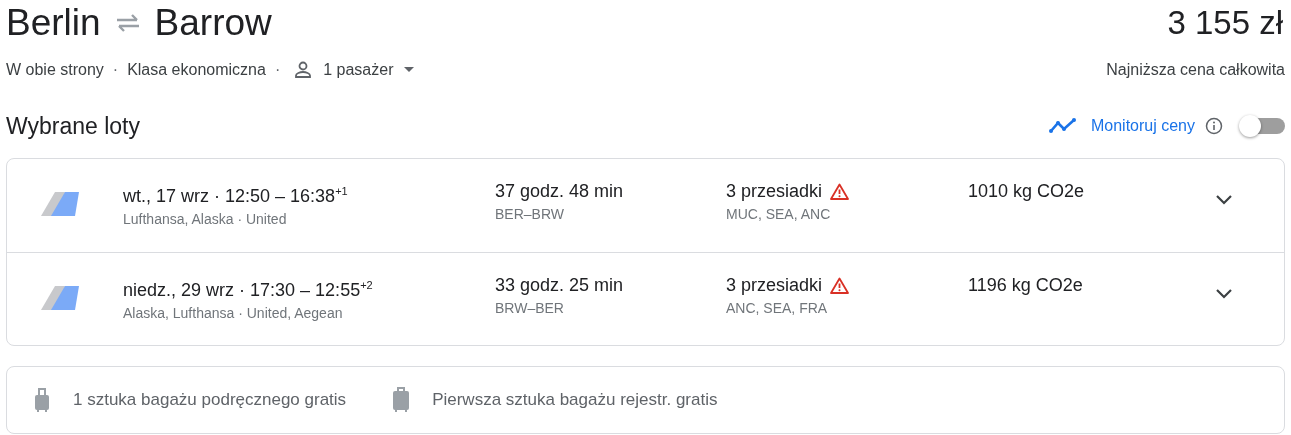 This screenshot has height=435, width=1291. What do you see at coordinates (1142, 126) in the screenshot?
I see `monitor-prices-label: Monitoruj ceny` at bounding box center [1142, 126].